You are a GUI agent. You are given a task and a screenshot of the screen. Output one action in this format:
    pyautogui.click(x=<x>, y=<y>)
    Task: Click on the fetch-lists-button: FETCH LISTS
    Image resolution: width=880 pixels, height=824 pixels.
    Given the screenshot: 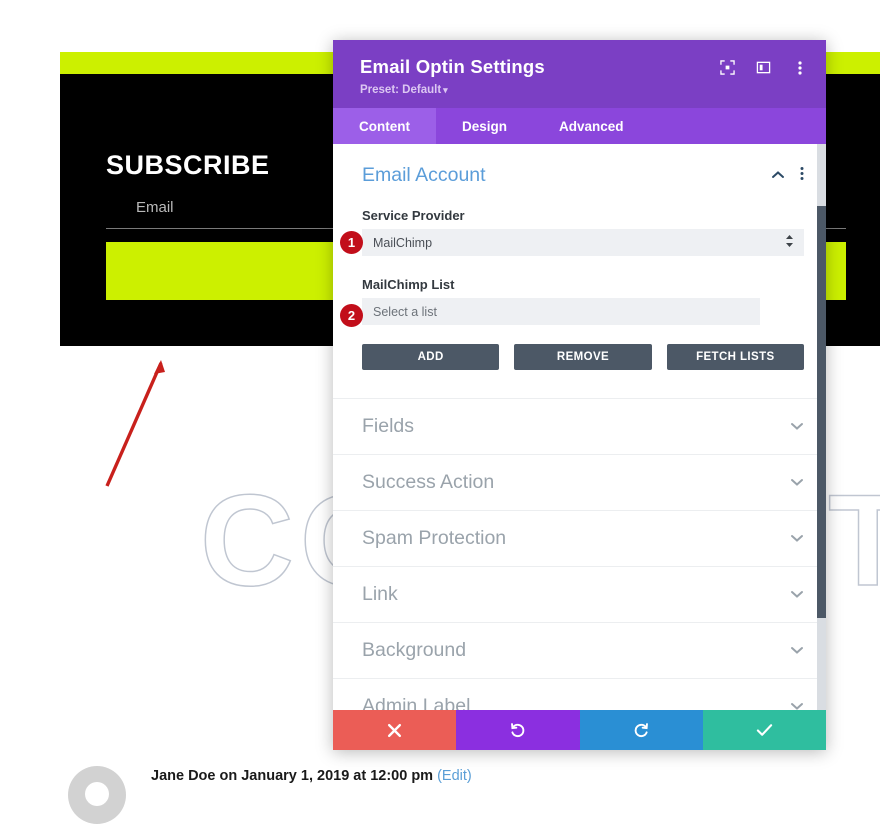 What is the action you would take?
    pyautogui.click(x=735, y=357)
    